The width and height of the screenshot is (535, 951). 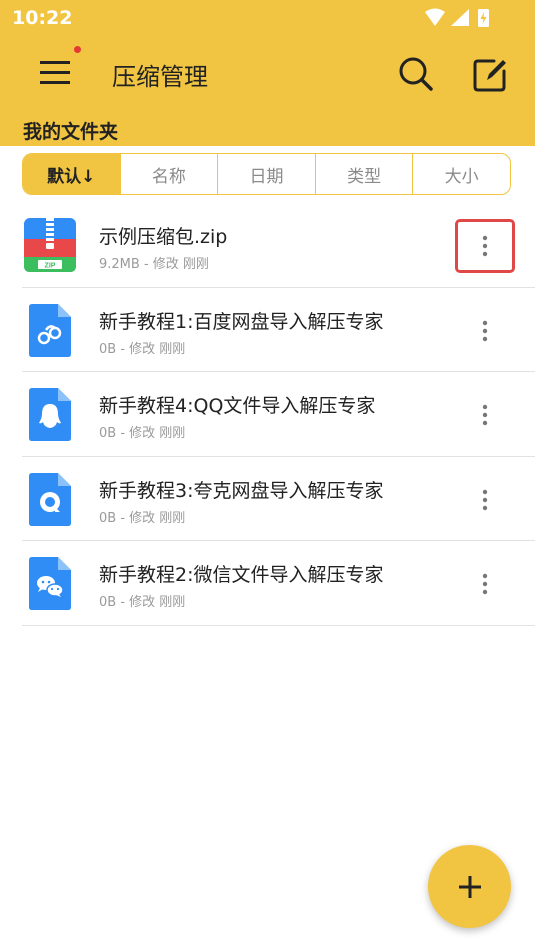 I want to click on edit-icon, so click(x=489, y=75).